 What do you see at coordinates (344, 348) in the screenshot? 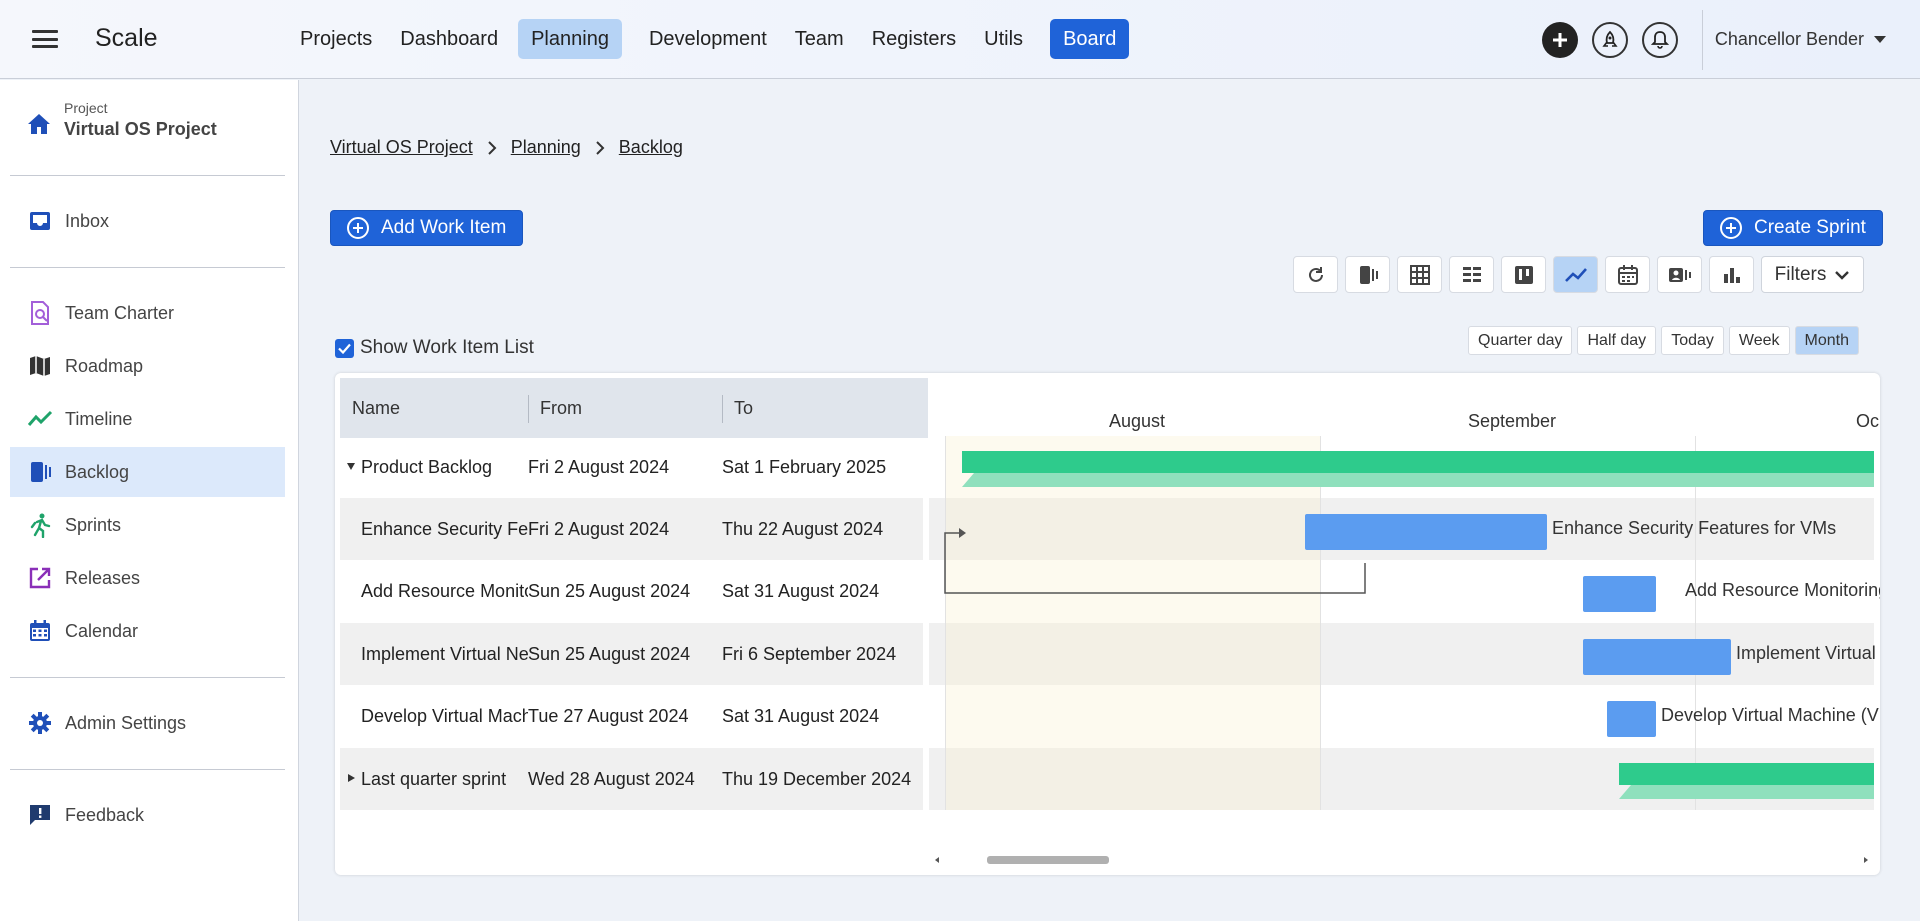
I see `show-work-item-list-checkbox` at bounding box center [344, 348].